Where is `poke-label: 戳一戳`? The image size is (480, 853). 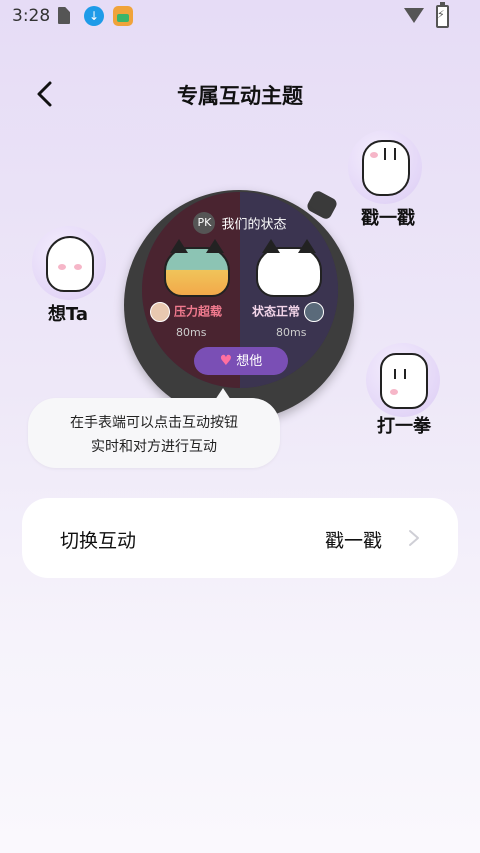
poke-label: 戳一戳 is located at coordinates (388, 218).